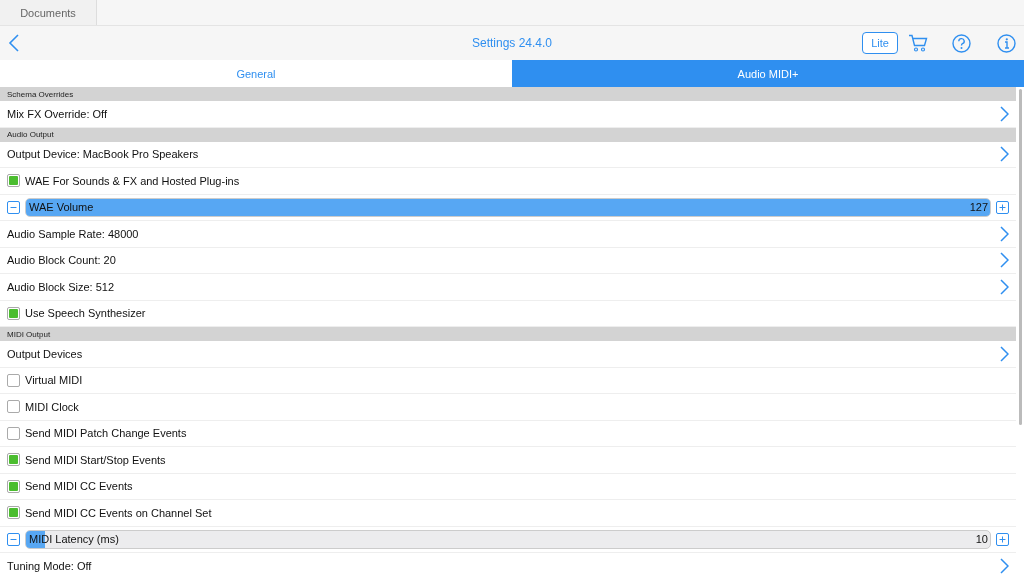  What do you see at coordinates (508, 154) in the screenshot?
I see `settings-row: Output Device: MacBook Pro Speakers` at bounding box center [508, 154].